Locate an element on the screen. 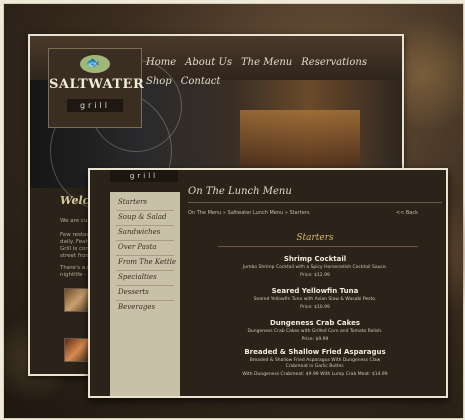  section-title: Starters is located at coordinates (315, 238).